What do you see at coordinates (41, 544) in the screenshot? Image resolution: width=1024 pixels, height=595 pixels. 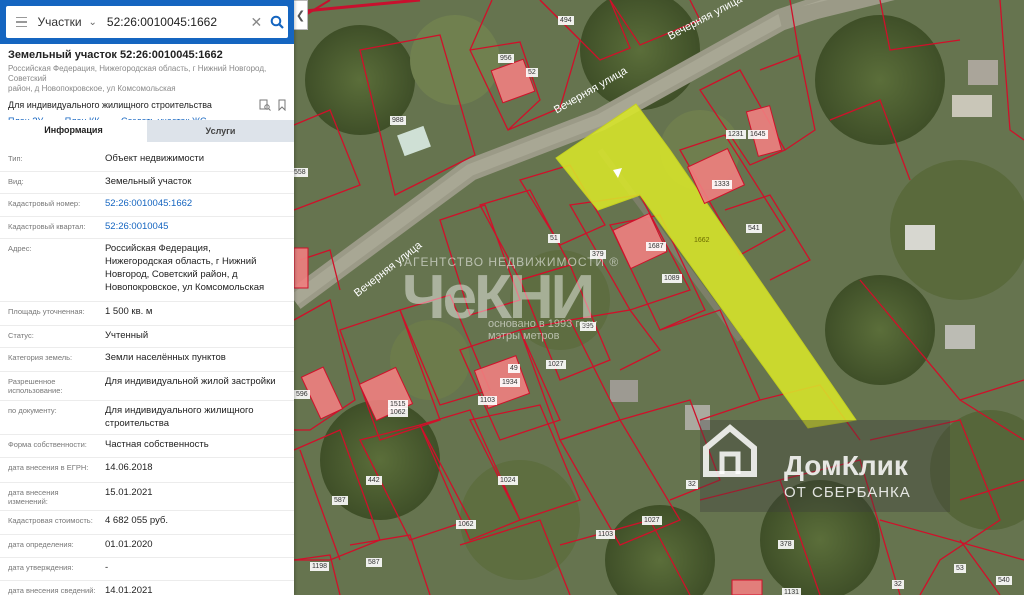 I see `property-key: дата определения:` at bounding box center [41, 544].